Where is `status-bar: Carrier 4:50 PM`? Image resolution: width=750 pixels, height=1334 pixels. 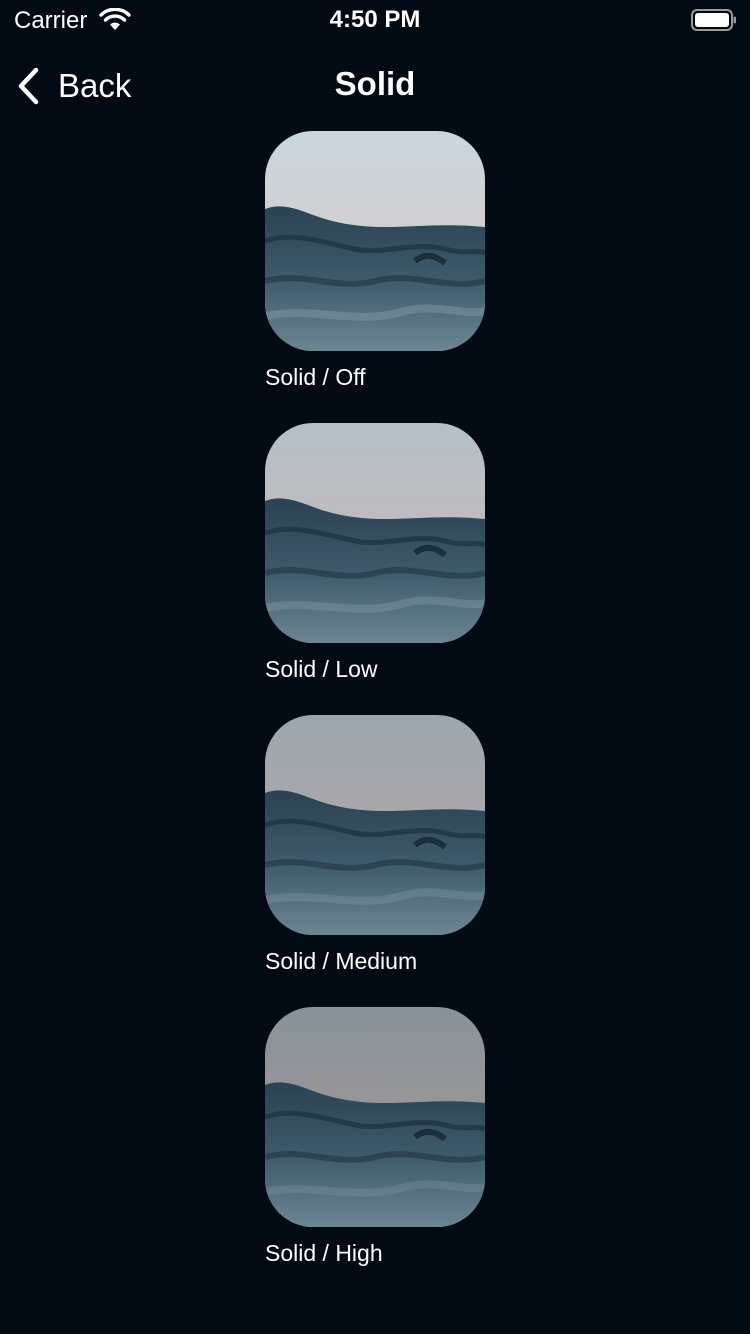 status-bar: Carrier 4:50 PM is located at coordinates (375, 20).